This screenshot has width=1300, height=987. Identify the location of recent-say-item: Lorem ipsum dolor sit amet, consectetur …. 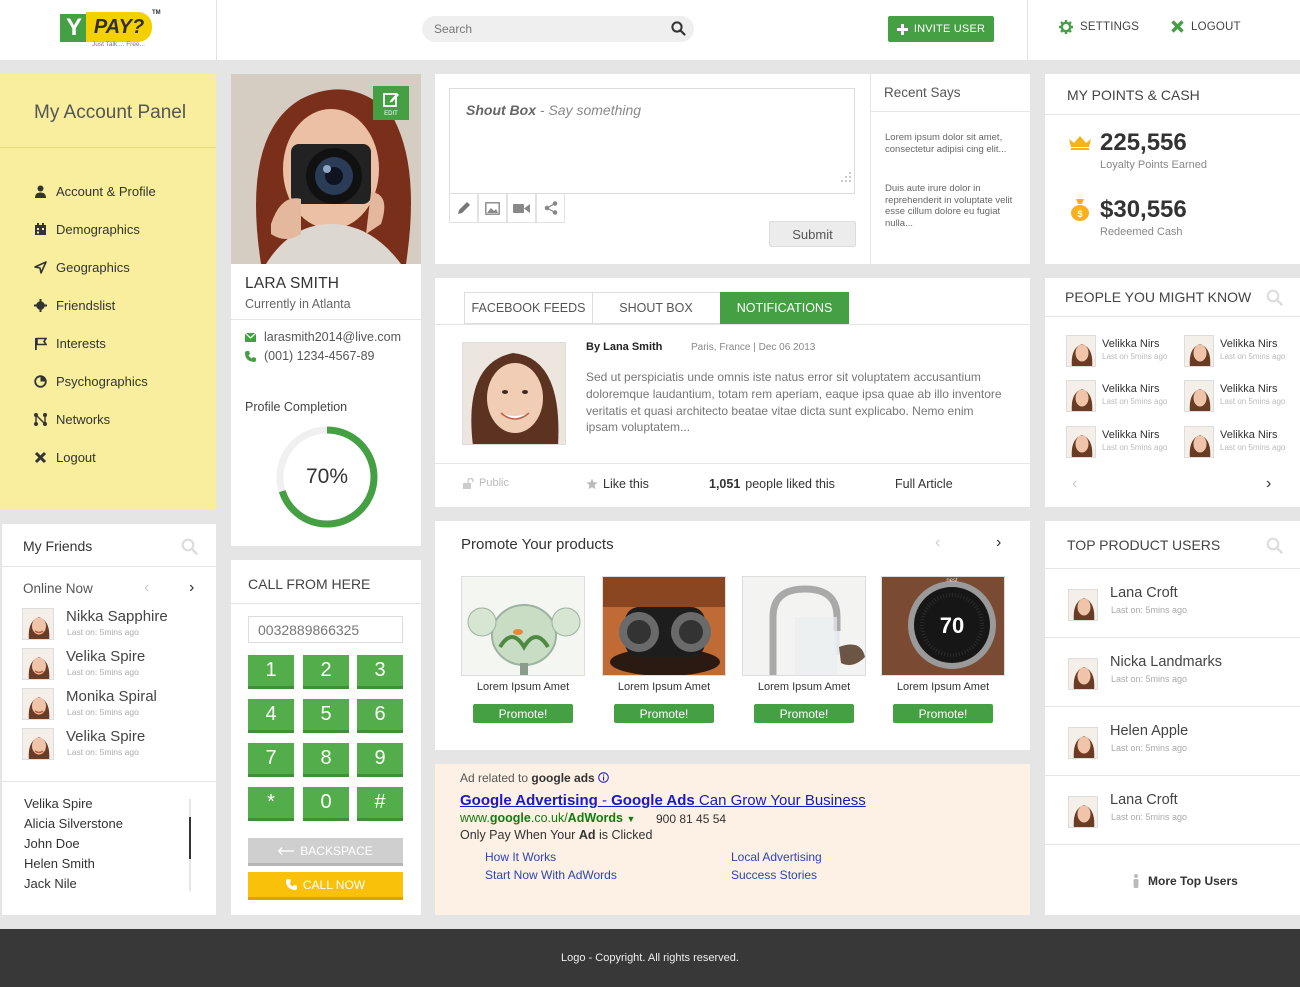
(951, 143).